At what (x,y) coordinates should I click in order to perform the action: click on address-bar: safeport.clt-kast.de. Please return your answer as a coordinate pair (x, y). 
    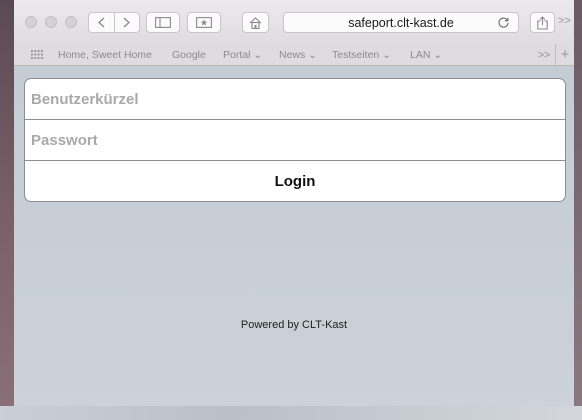
    Looking at the image, I should click on (401, 22).